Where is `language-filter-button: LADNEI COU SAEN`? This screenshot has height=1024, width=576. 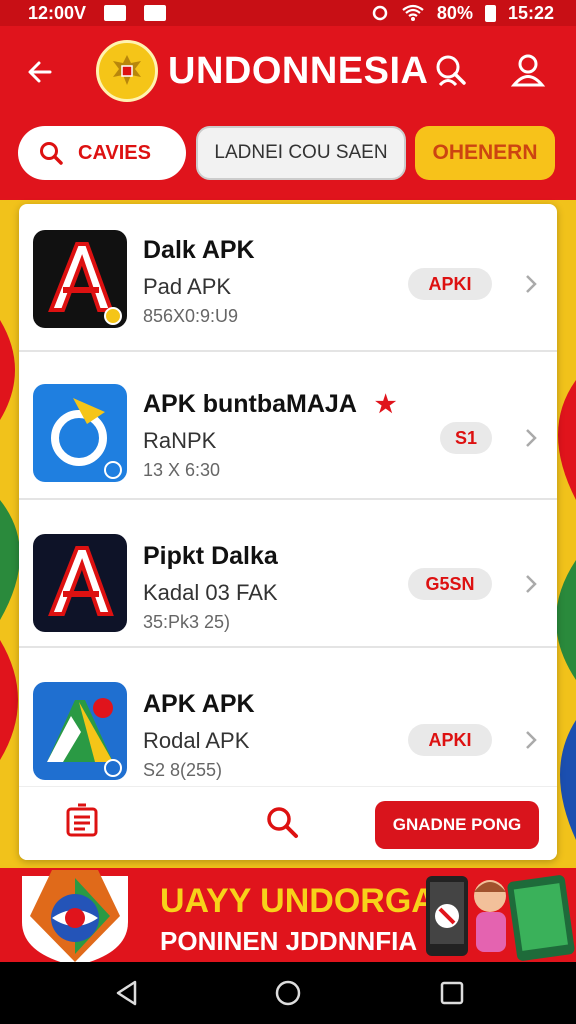 language-filter-button: LADNEI COU SAEN is located at coordinates (301, 153).